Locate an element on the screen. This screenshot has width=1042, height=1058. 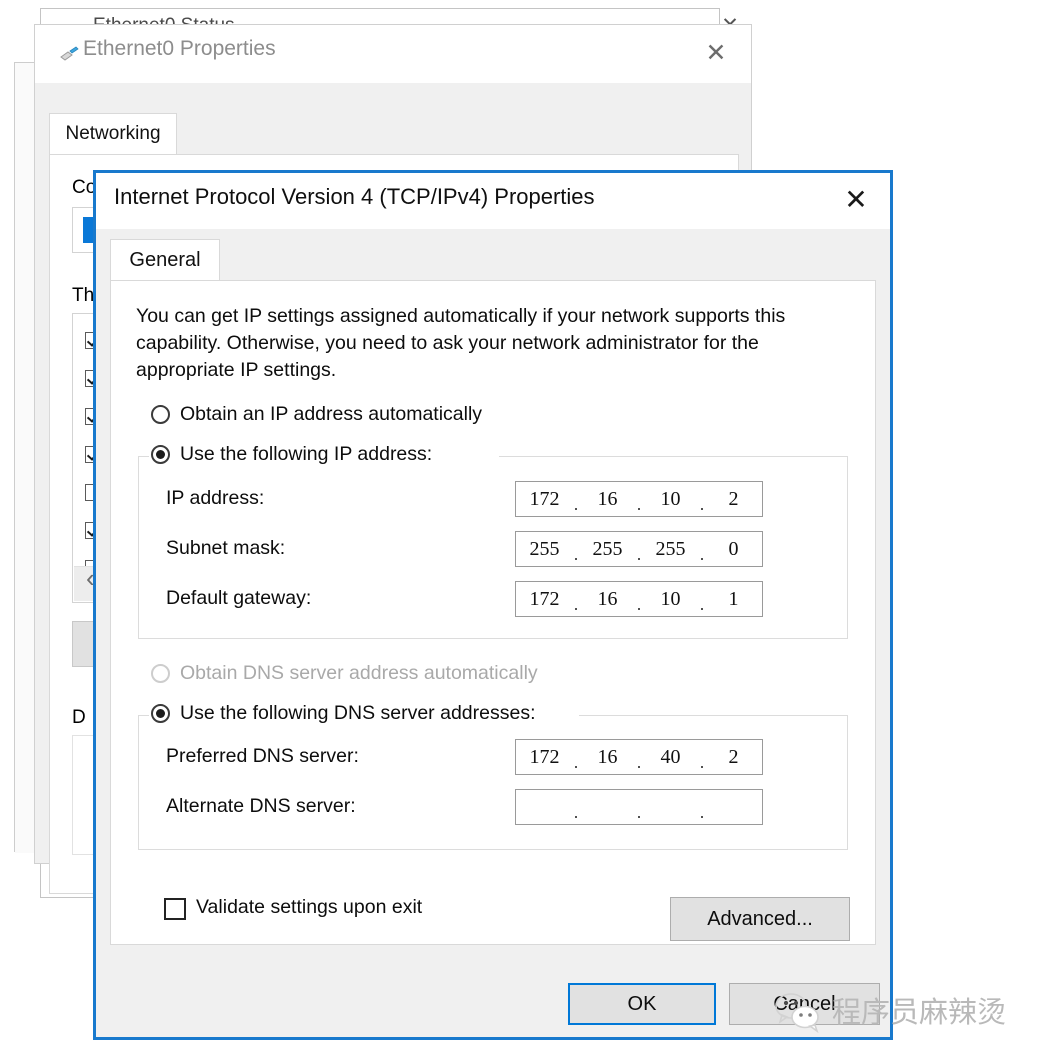
octet-2: 255 is located at coordinates (607, 549).